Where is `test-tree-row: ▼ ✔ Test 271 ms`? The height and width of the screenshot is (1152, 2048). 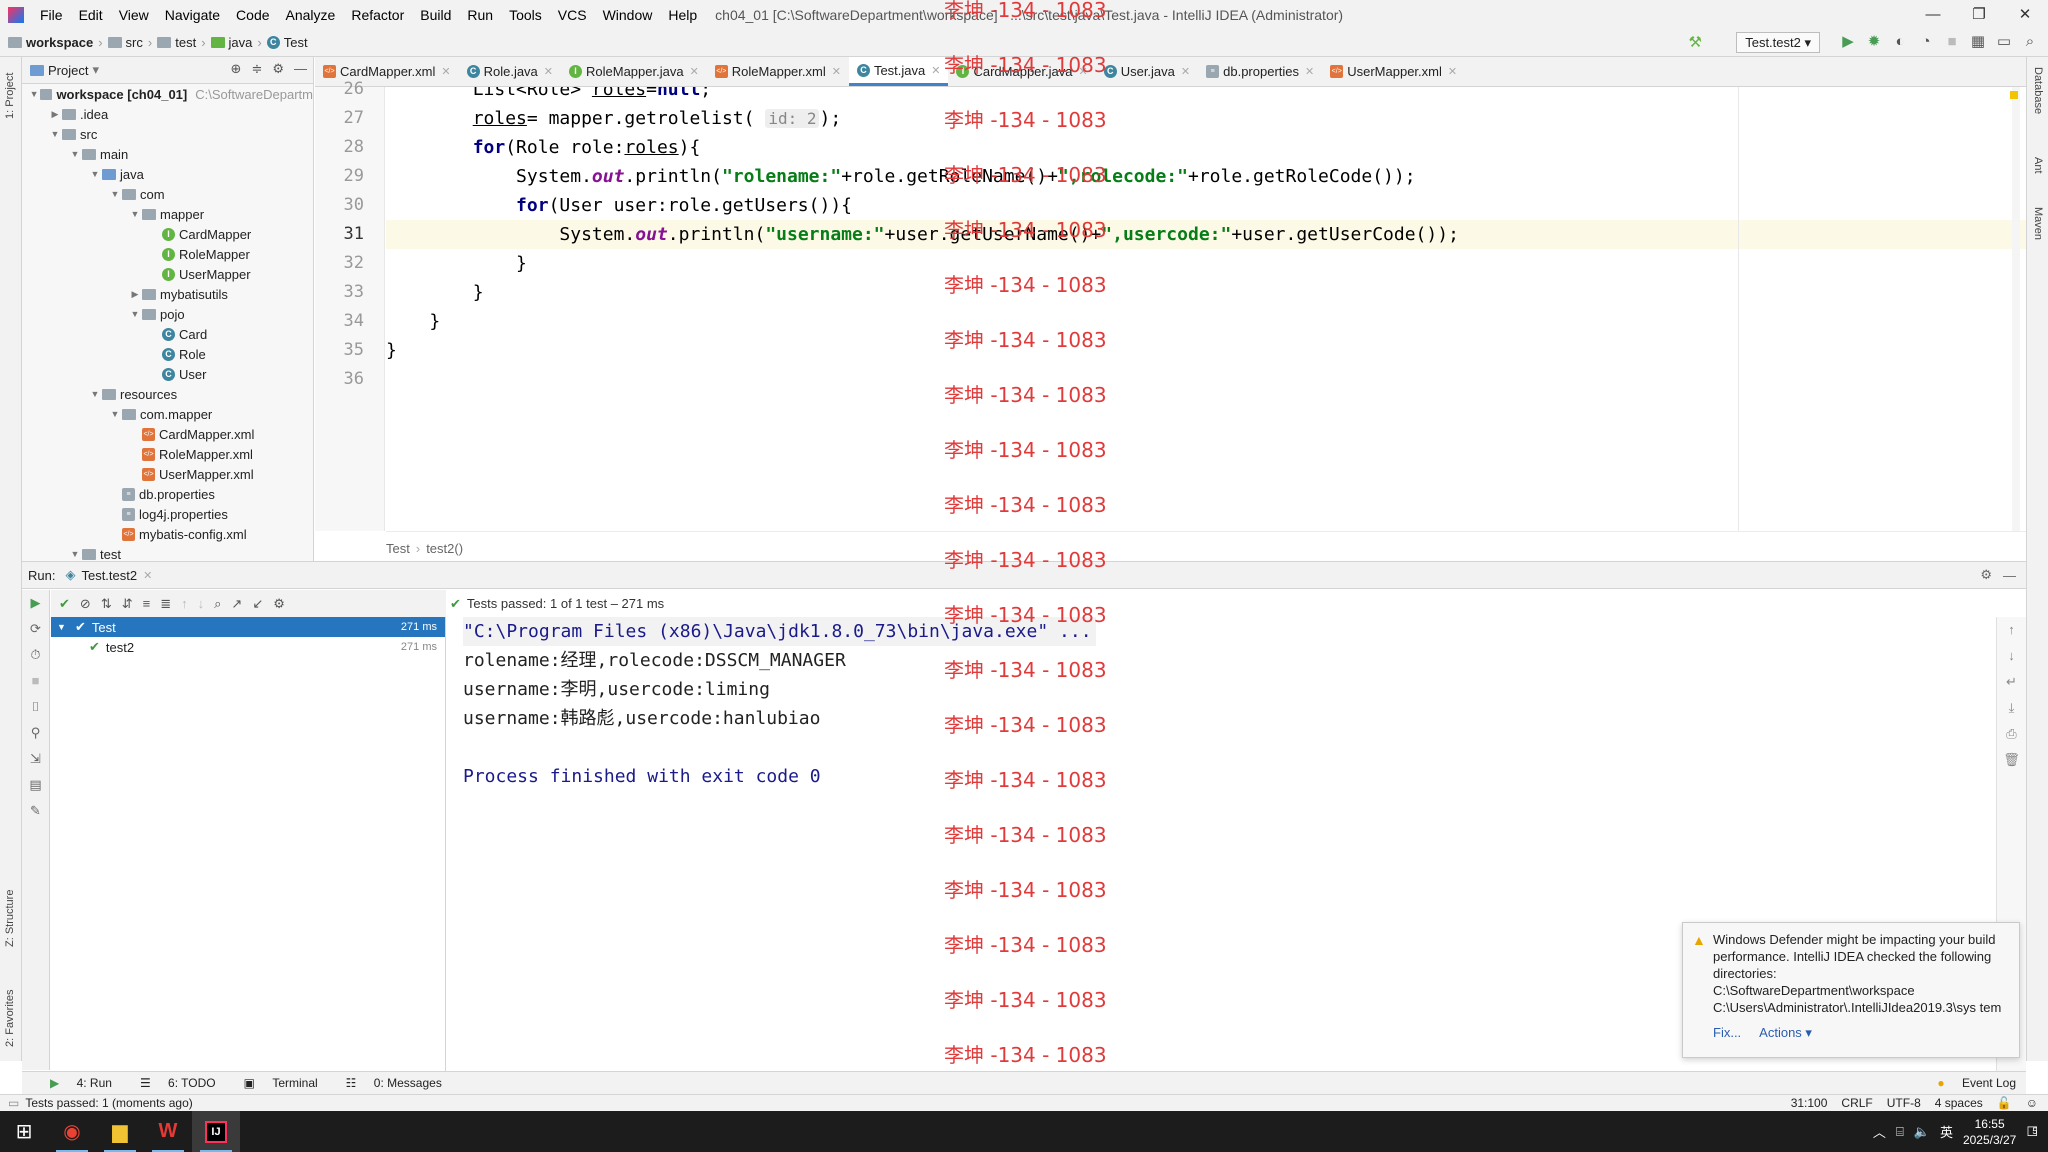
test-tree-row: ▼ ✔ Test 271 ms is located at coordinates (248, 627).